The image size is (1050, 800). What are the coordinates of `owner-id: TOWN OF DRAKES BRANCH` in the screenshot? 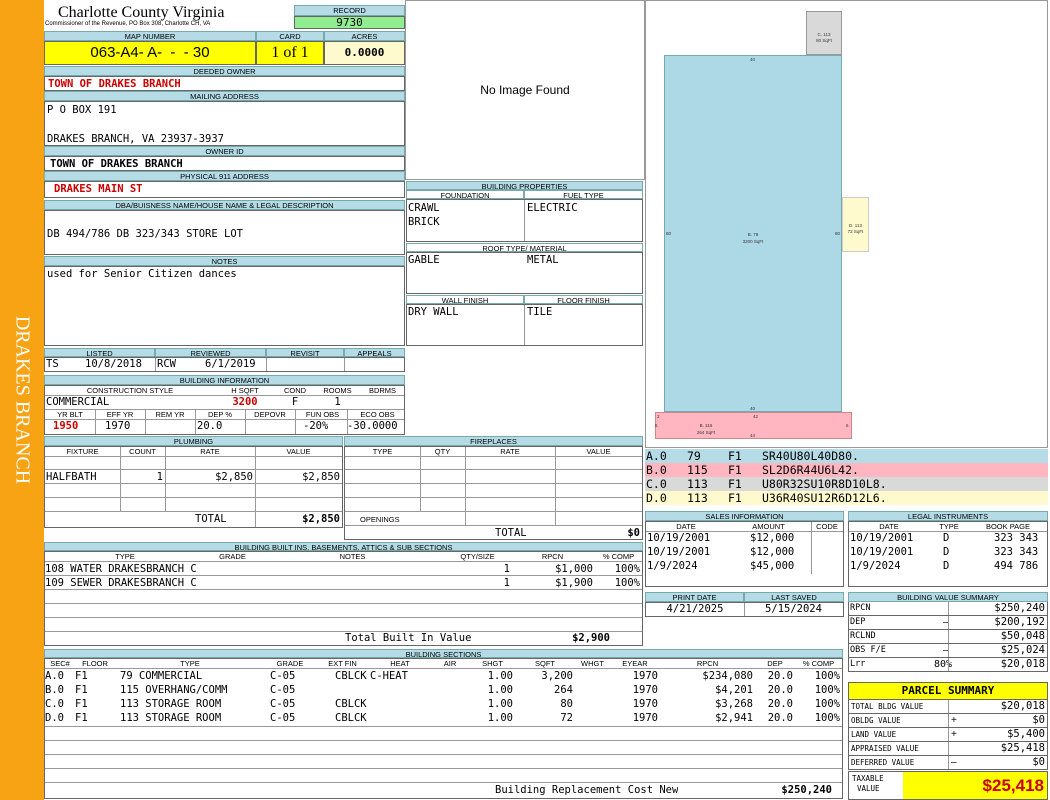 It's located at (224, 163).